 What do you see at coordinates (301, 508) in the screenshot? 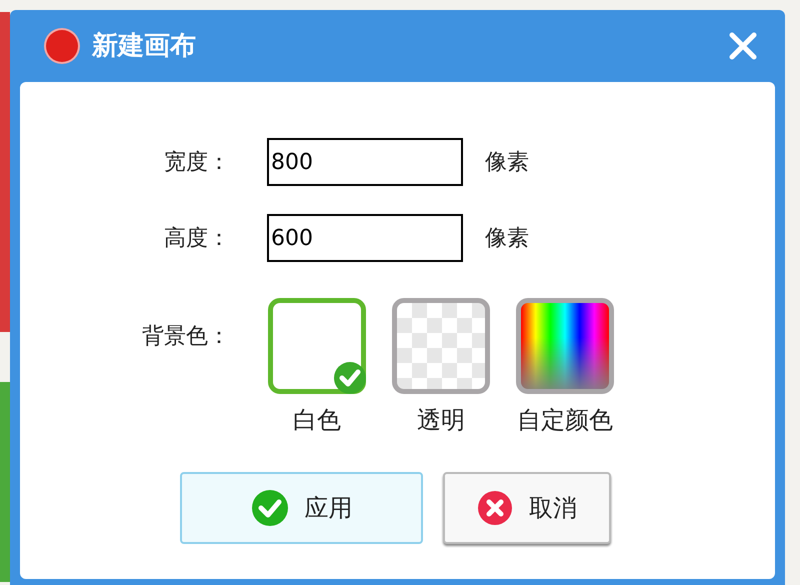
I see `apply-button: 应用` at bounding box center [301, 508].